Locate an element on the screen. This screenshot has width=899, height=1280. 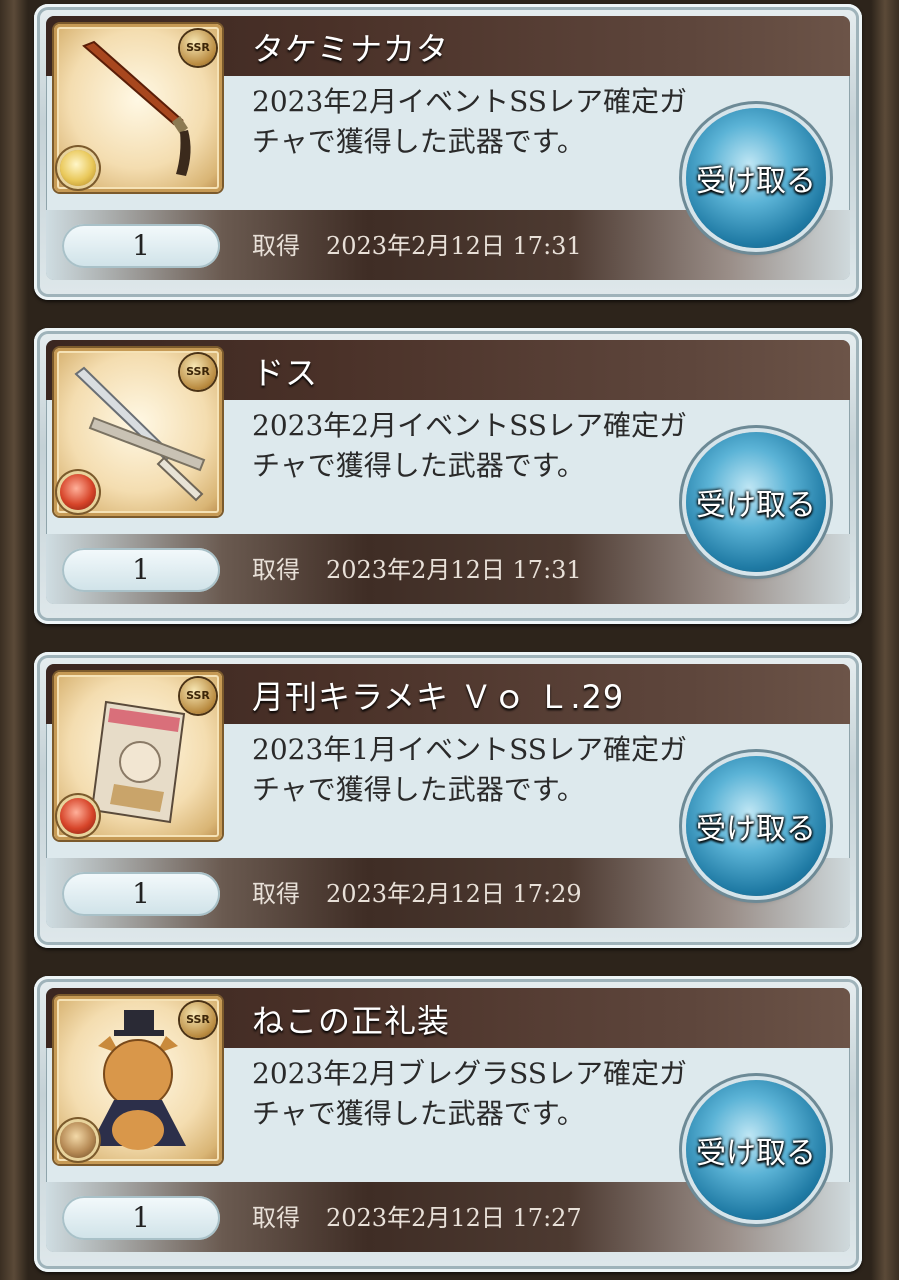
light-element-icon is located at coordinates (78, 168).